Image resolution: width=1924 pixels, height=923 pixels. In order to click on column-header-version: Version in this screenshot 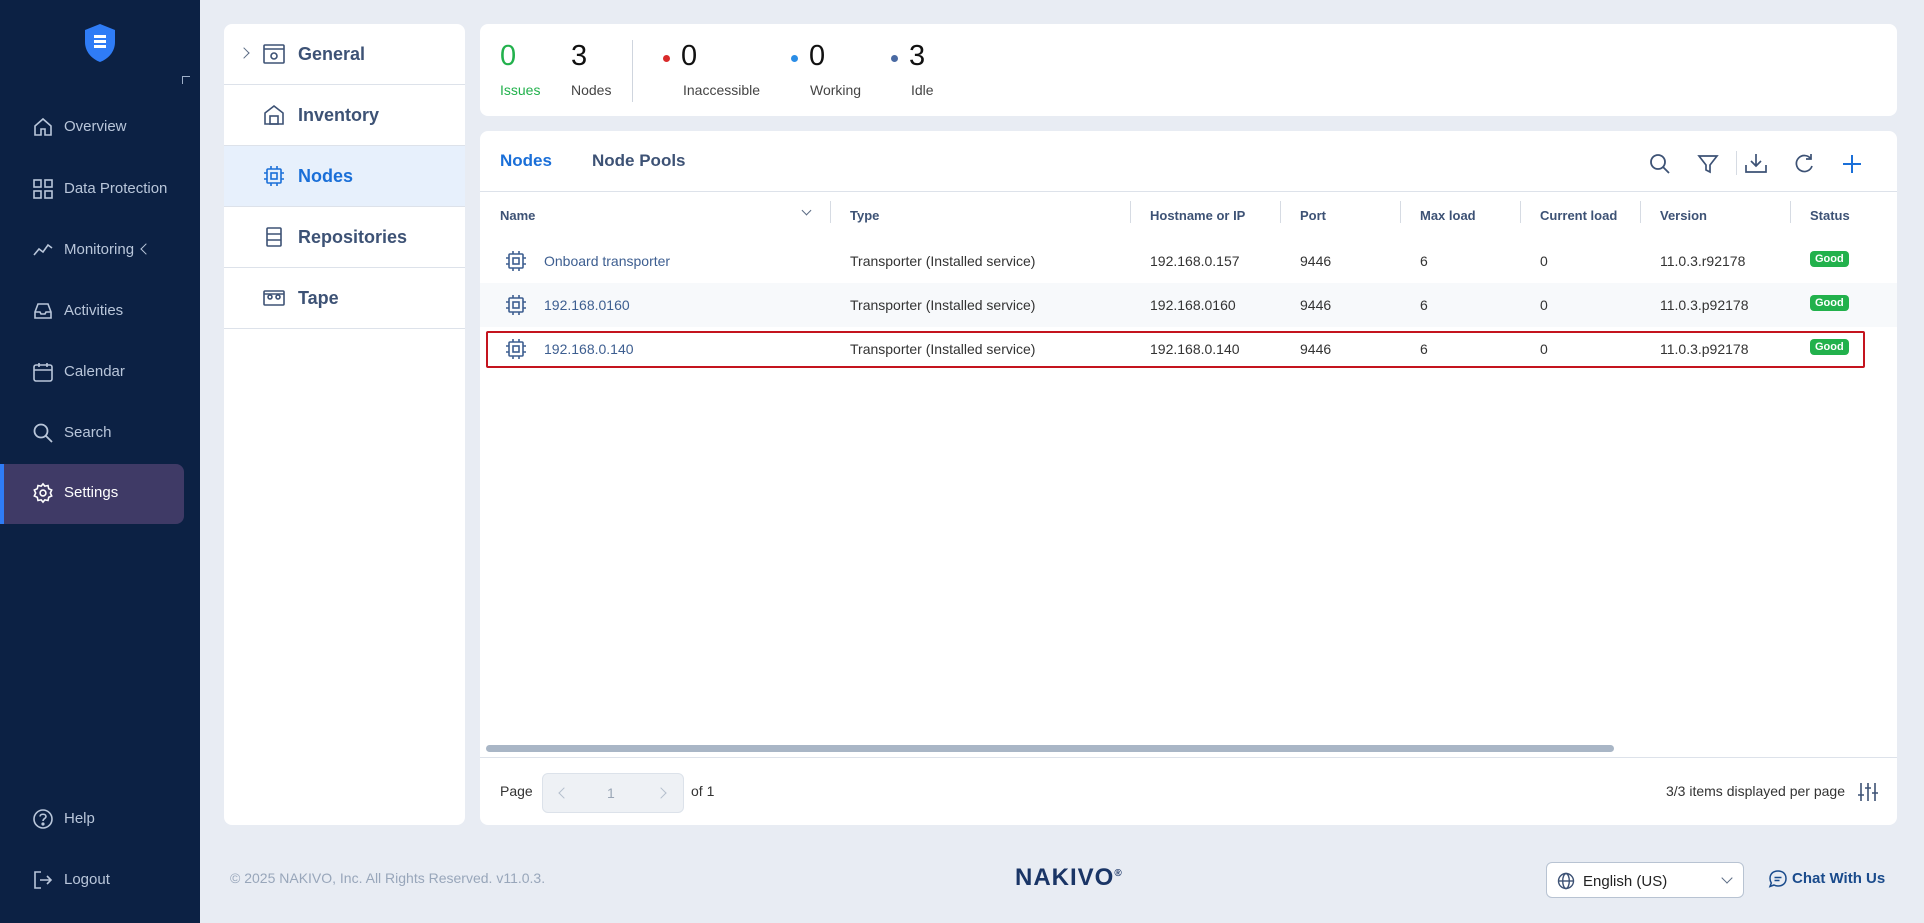, I will do `click(1683, 215)`.